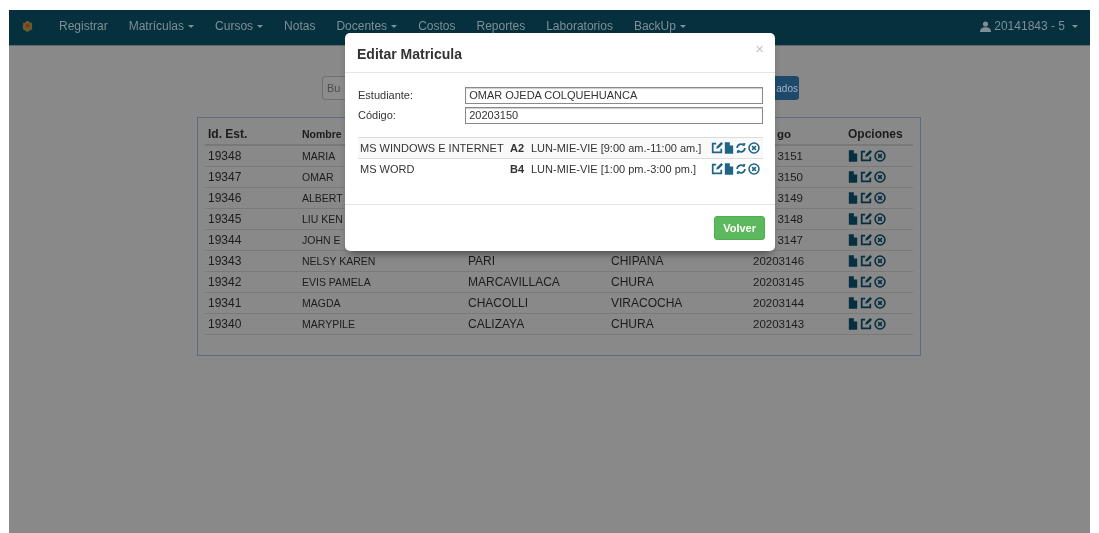 This screenshot has width=1099, height=533. I want to click on nav-item: Matrículas, so click(161, 26).